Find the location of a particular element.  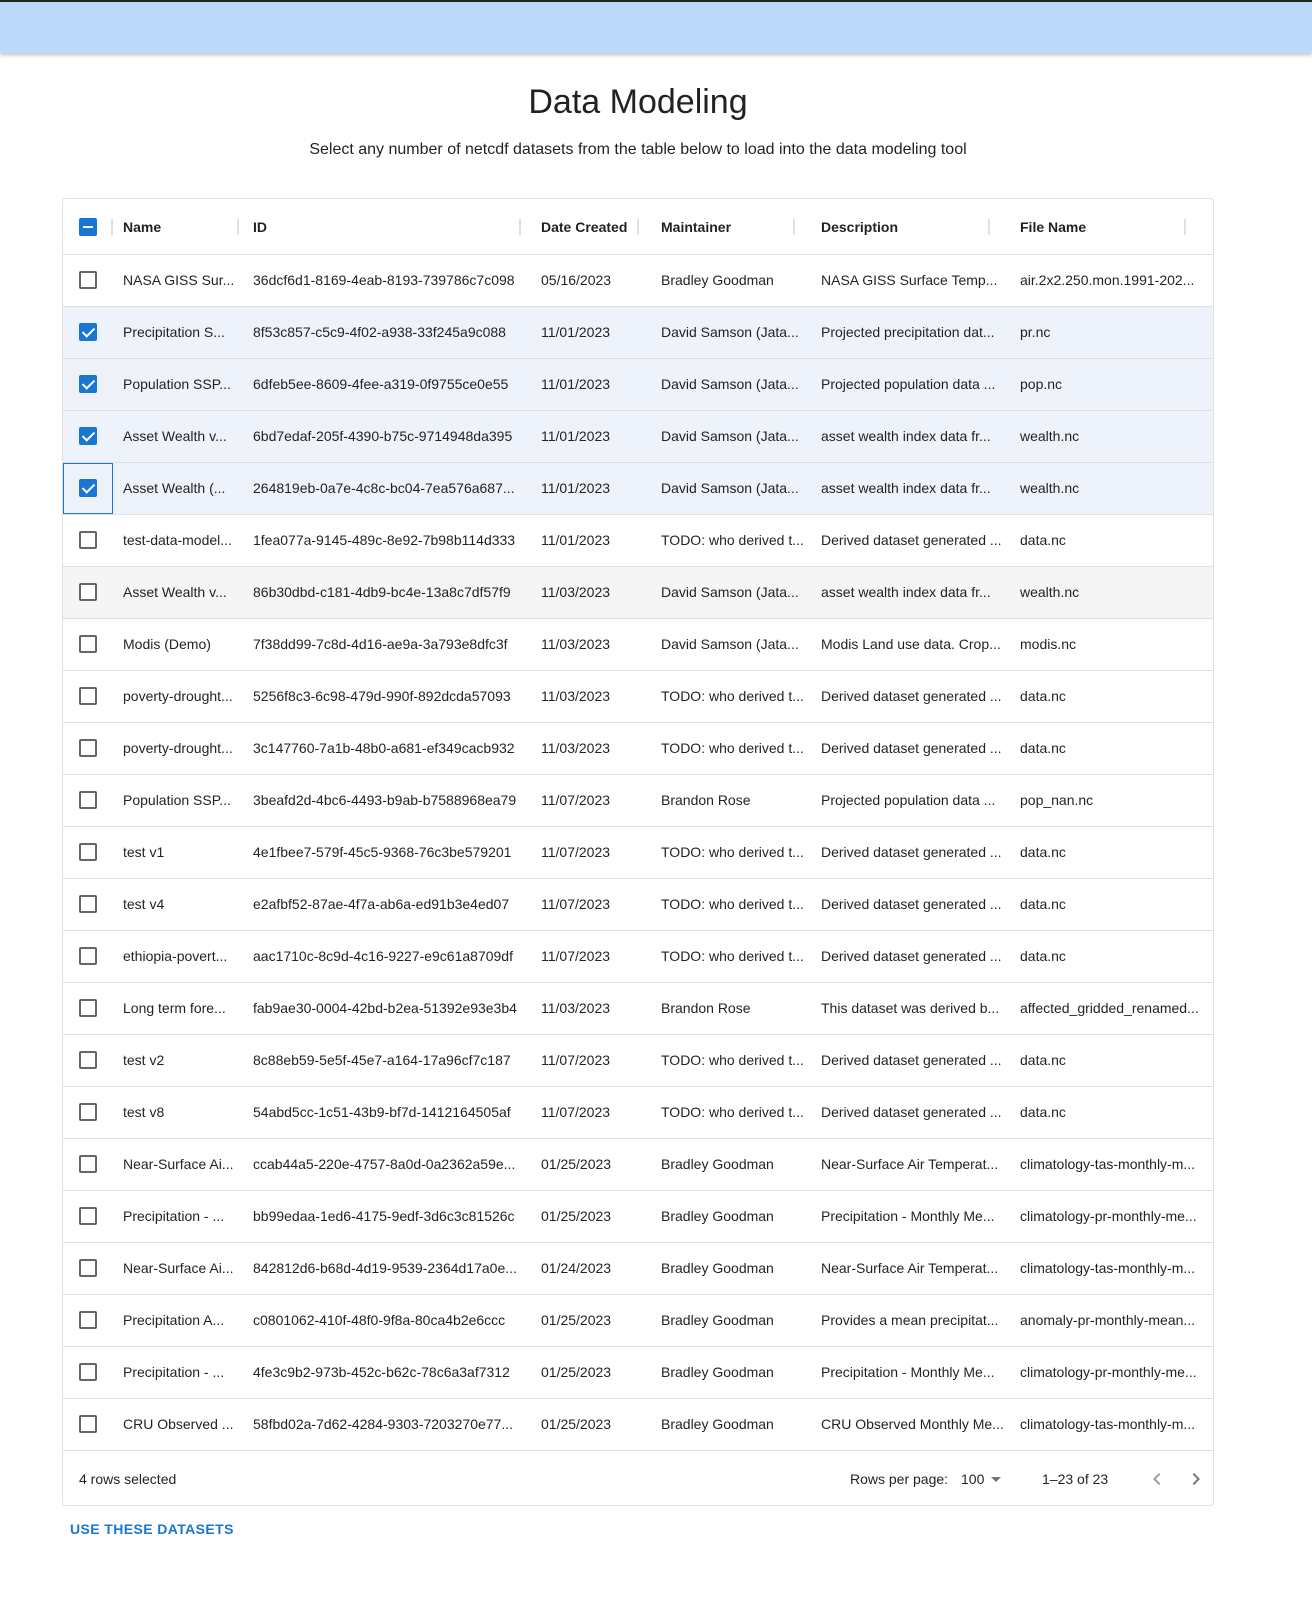

caret-down-icon is located at coordinates (996, 1479).